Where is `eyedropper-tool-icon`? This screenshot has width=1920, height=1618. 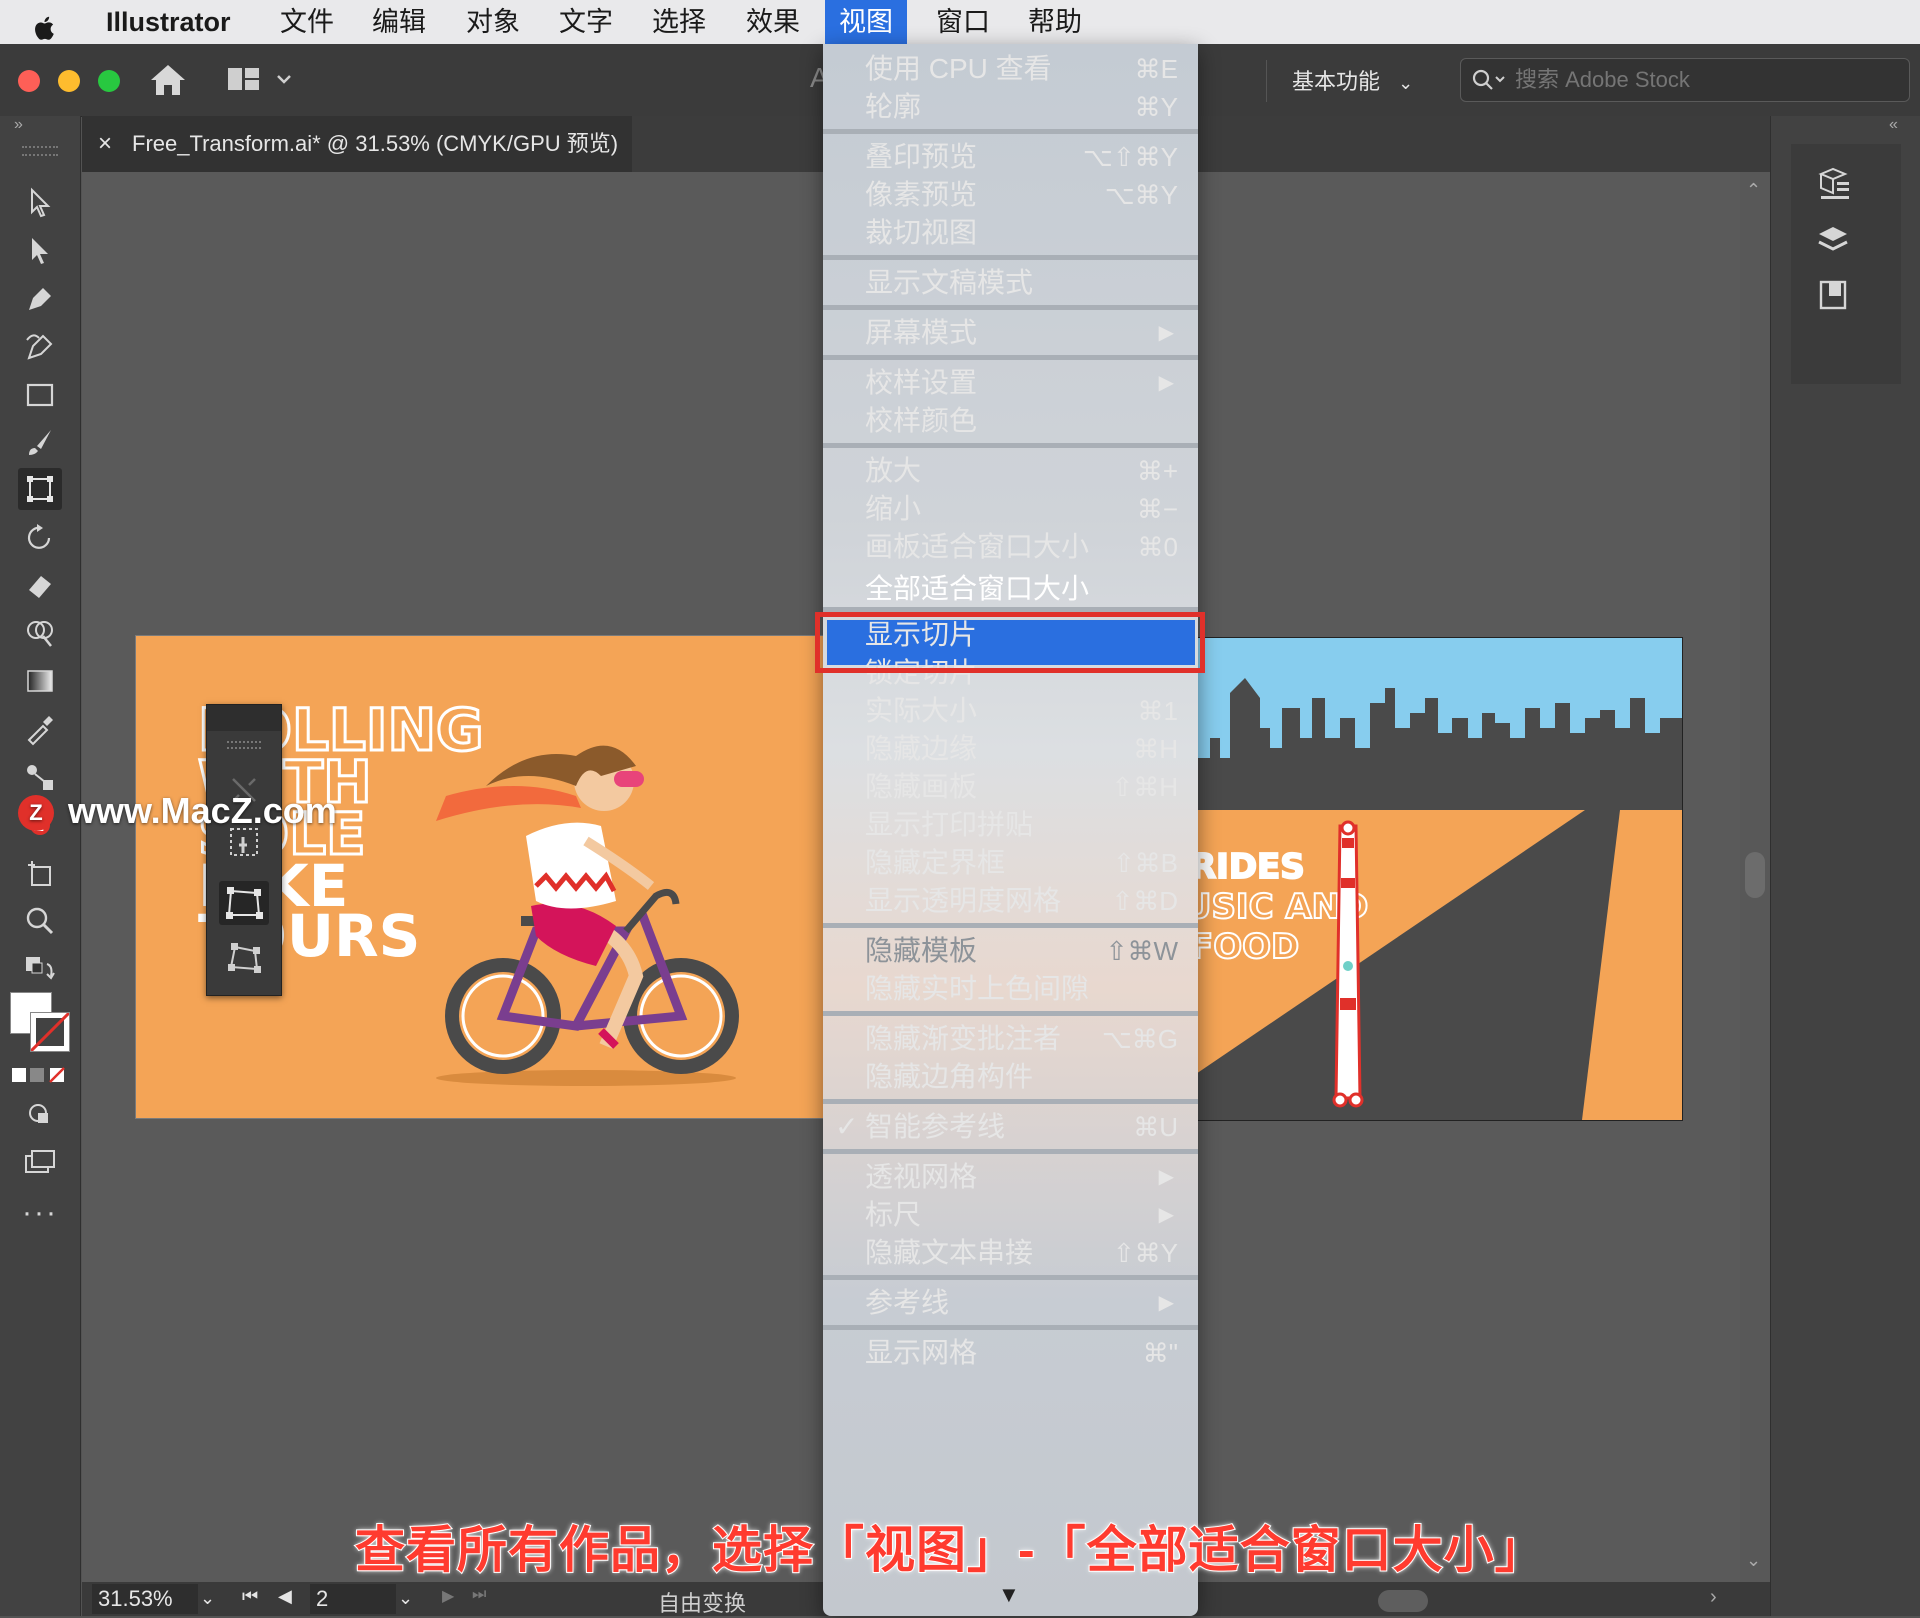 eyedropper-tool-icon is located at coordinates (40, 729).